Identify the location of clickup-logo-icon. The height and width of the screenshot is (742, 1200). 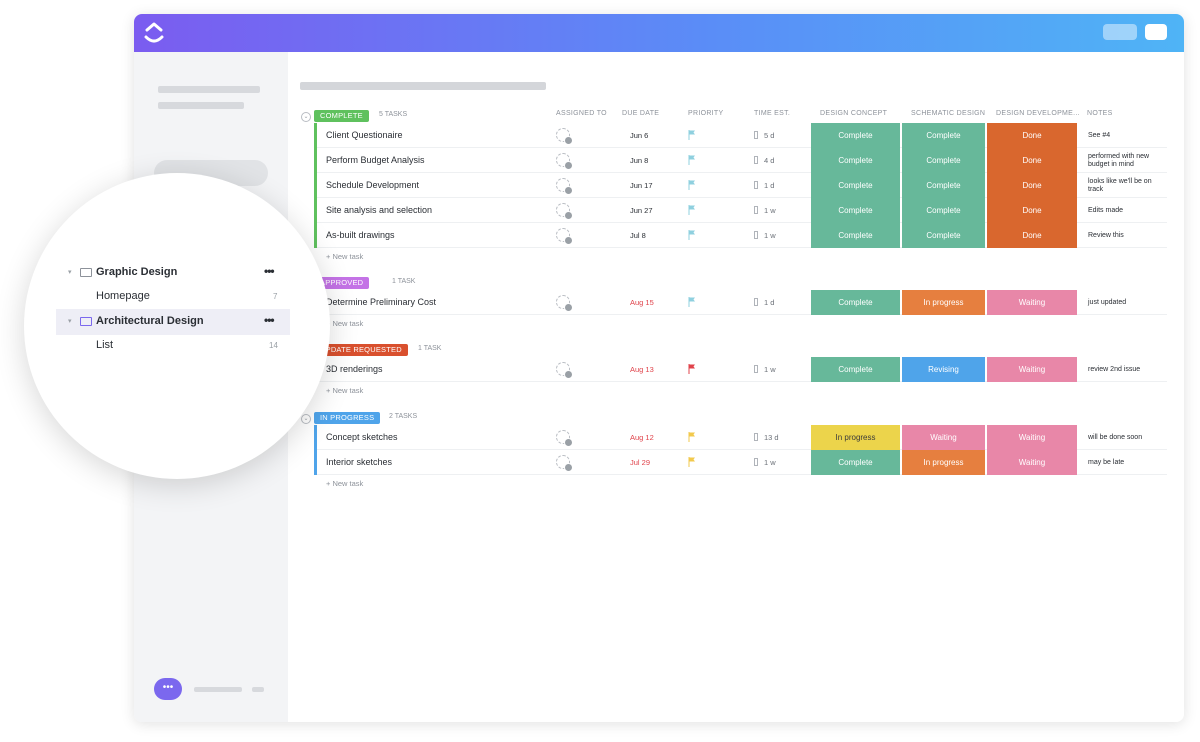
(154, 33).